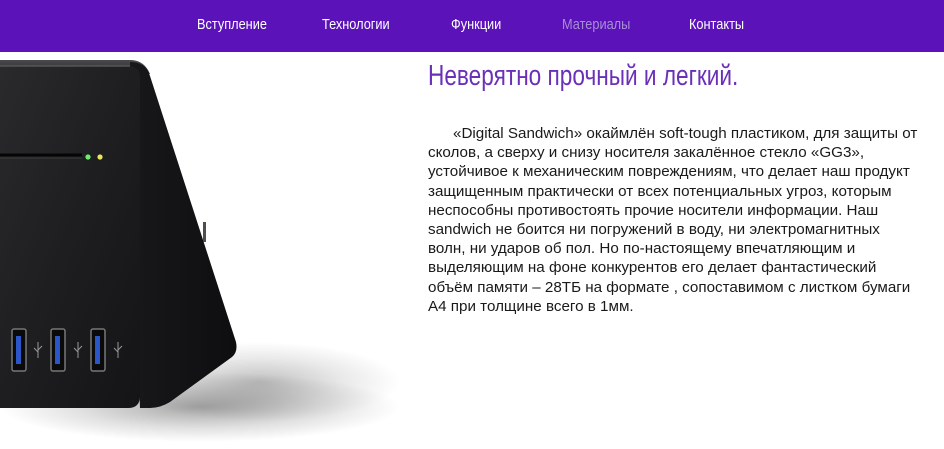 This screenshot has height=449, width=944. Describe the element at coordinates (583, 76) in the screenshot. I see `section-title: Неверятно прочный и легкий.` at that location.